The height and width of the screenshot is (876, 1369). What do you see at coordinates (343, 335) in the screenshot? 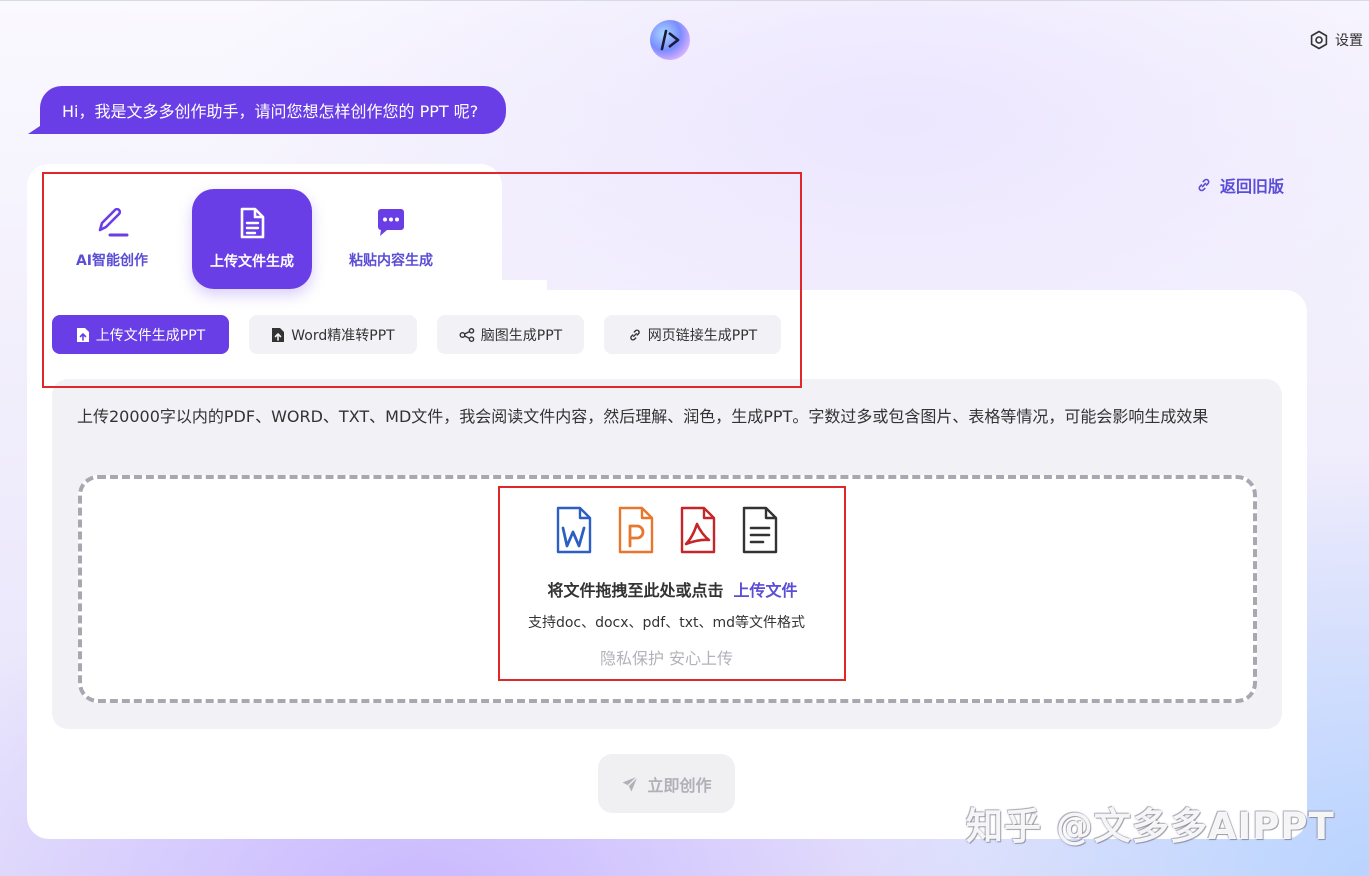
I see `subtab-word-to-ppt-label: Word精准转PPT` at bounding box center [343, 335].